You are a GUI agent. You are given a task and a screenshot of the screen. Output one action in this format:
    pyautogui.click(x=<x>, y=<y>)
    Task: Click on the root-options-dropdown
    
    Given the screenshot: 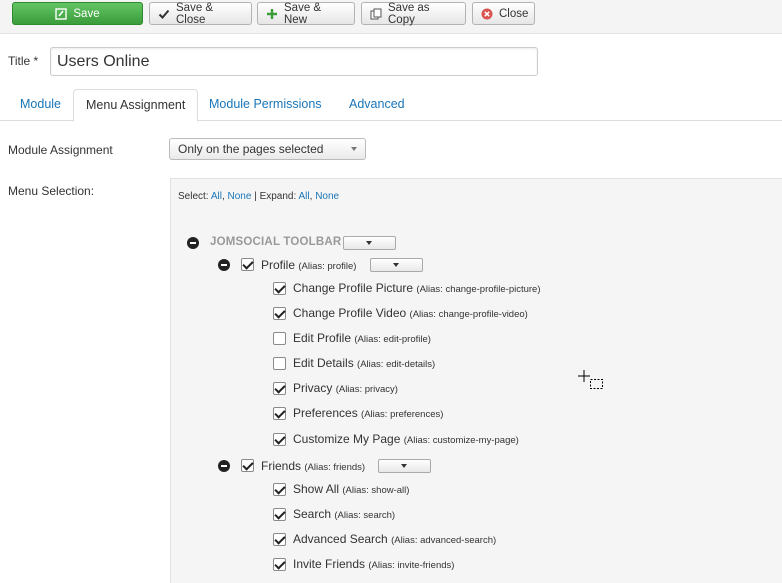 What is the action you would take?
    pyautogui.click(x=369, y=243)
    